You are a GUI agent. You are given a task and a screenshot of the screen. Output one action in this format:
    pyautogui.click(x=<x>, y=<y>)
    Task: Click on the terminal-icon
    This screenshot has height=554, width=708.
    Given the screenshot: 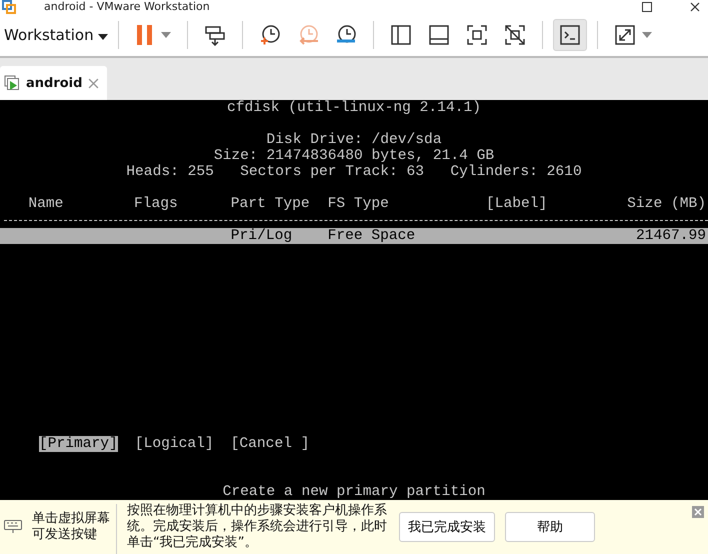 What is the action you would take?
    pyautogui.click(x=570, y=35)
    